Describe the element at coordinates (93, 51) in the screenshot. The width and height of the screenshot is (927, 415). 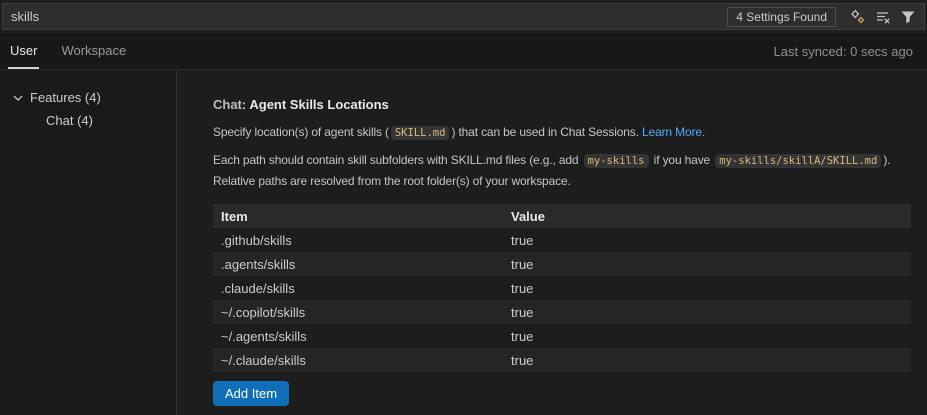
I see `tab-workspace: Workspace` at that location.